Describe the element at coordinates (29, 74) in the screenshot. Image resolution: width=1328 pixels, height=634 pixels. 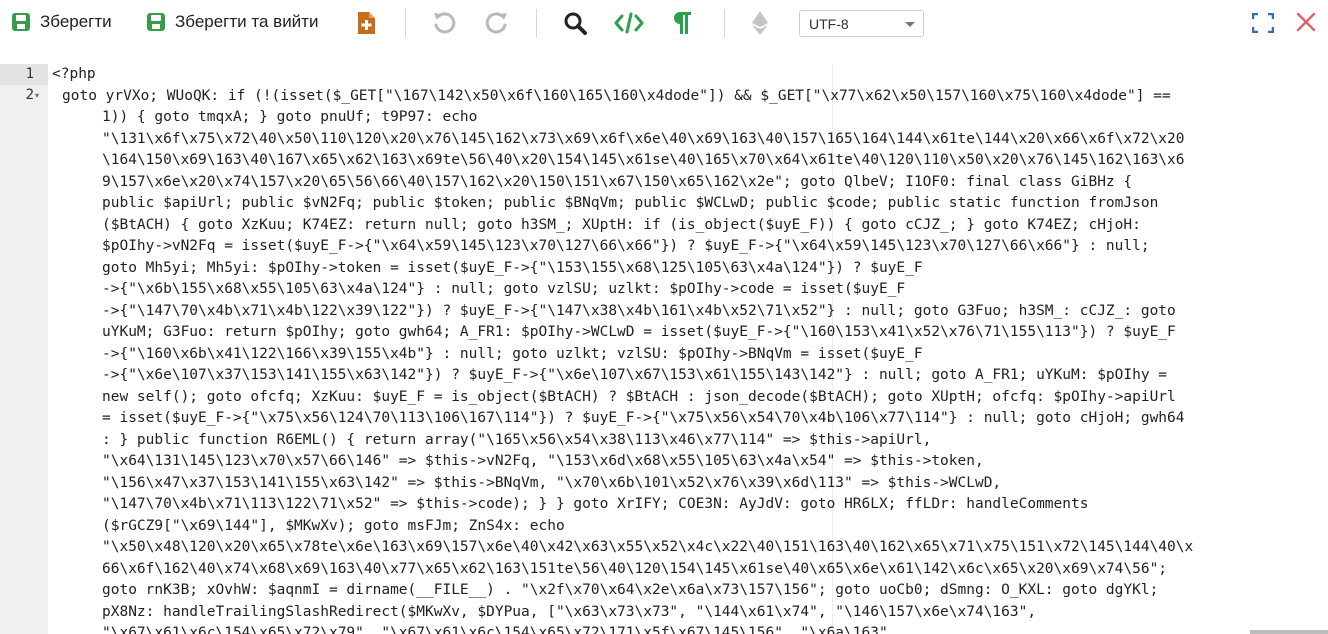
I see `line-number: 1` at that location.